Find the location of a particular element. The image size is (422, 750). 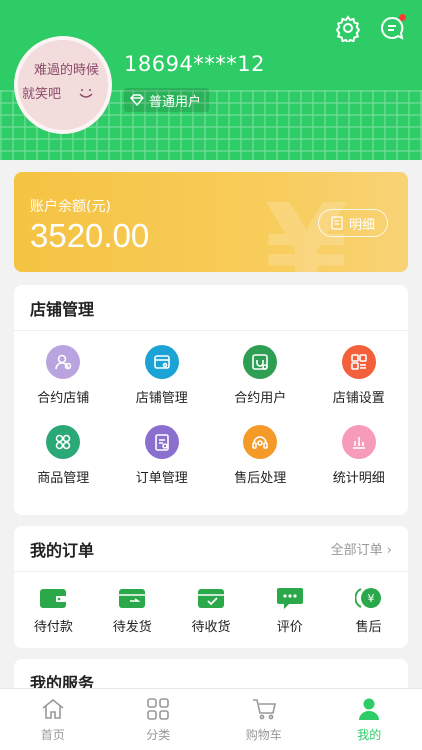

store-settings-icon is located at coordinates (358, 361).